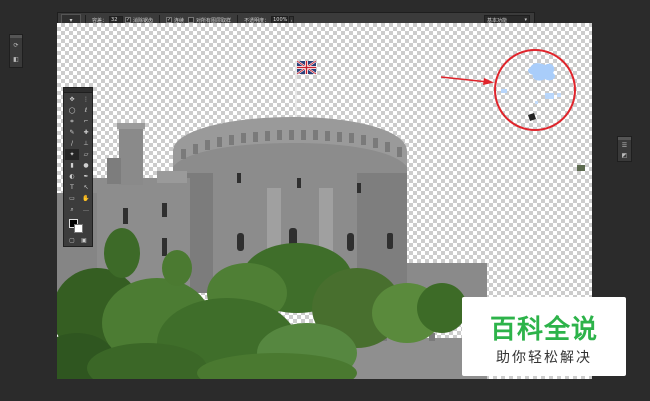 This screenshot has width=650, height=401. I want to click on properties-icon: ◧, so click(16, 59).